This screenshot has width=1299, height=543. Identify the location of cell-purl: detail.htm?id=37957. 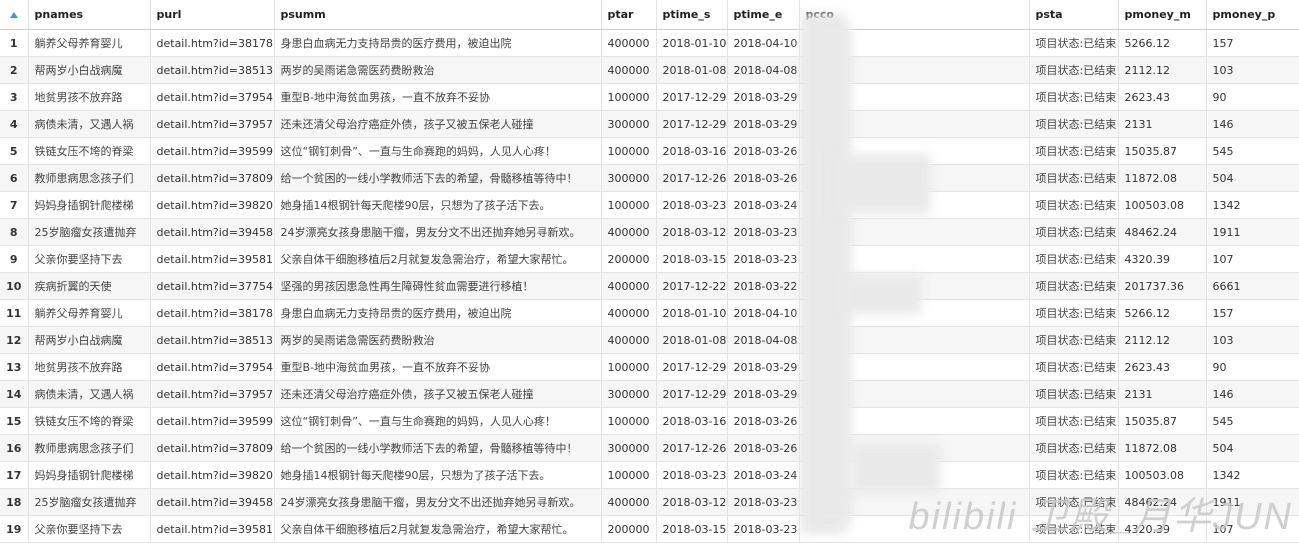
(212, 124).